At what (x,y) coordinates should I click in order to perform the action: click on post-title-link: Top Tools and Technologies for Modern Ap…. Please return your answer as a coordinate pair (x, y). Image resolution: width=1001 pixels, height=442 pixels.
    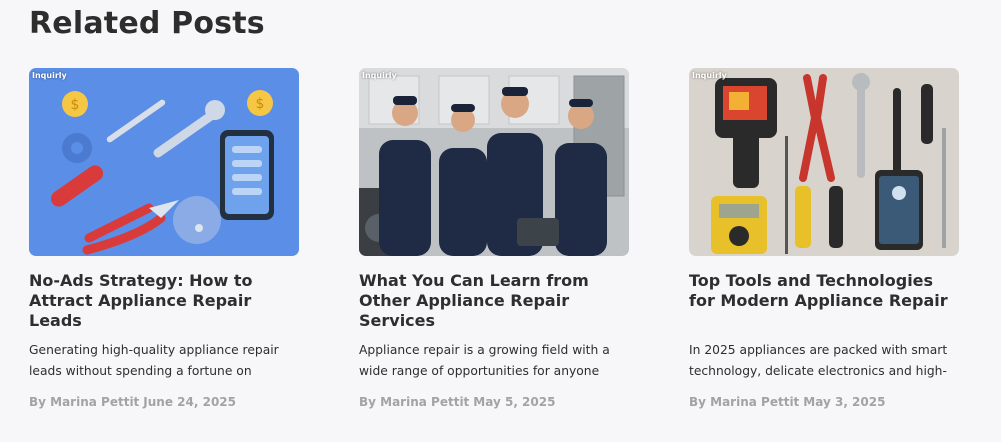
    Looking at the image, I should click on (824, 291).